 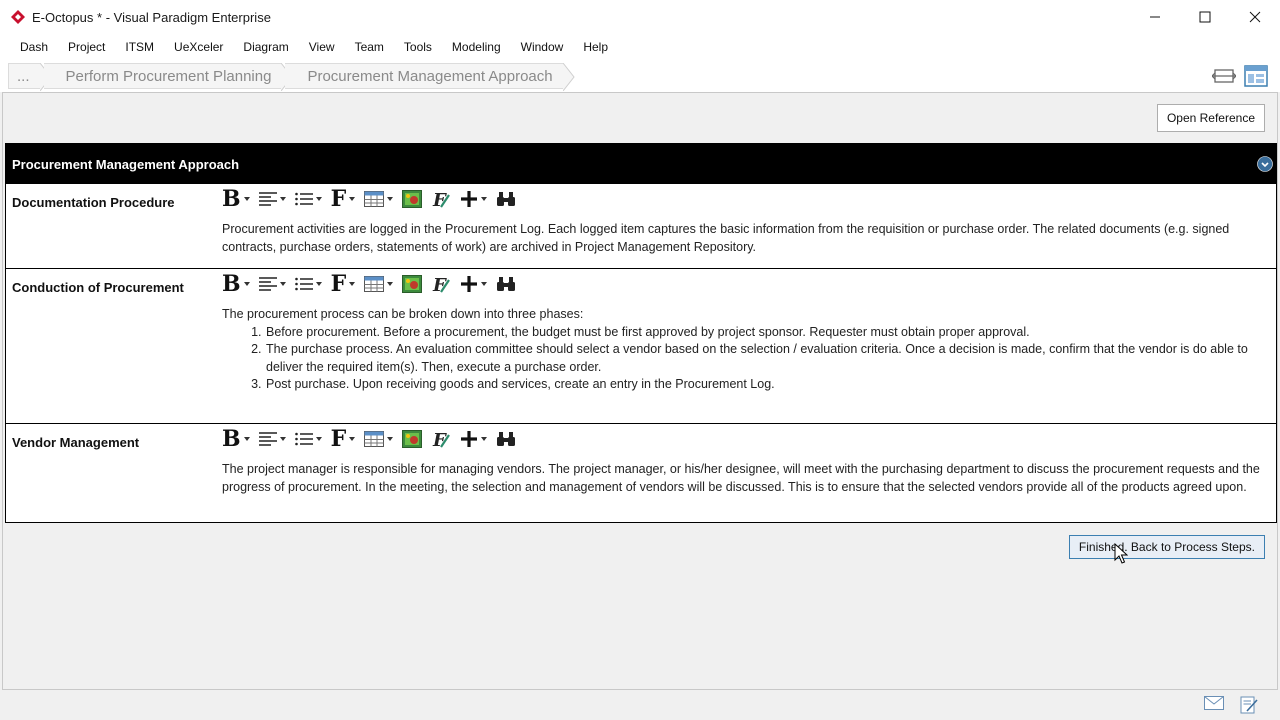 What do you see at coordinates (430, 77) in the screenshot?
I see `breadcrumb-item-approach: Procurement Management Approach` at bounding box center [430, 77].